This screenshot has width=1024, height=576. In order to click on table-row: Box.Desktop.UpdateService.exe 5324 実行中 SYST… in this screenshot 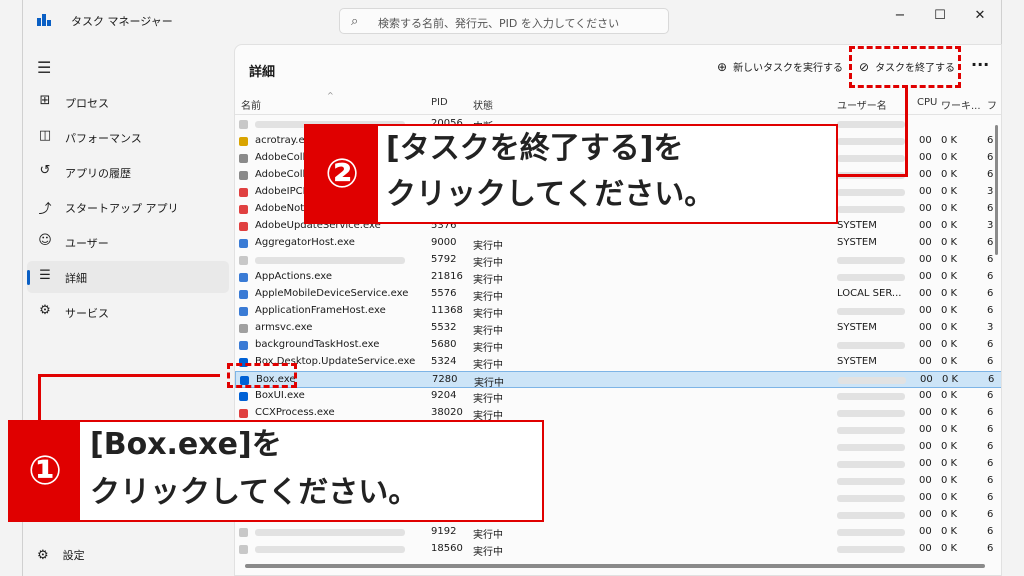, I will do `click(618, 362)`.